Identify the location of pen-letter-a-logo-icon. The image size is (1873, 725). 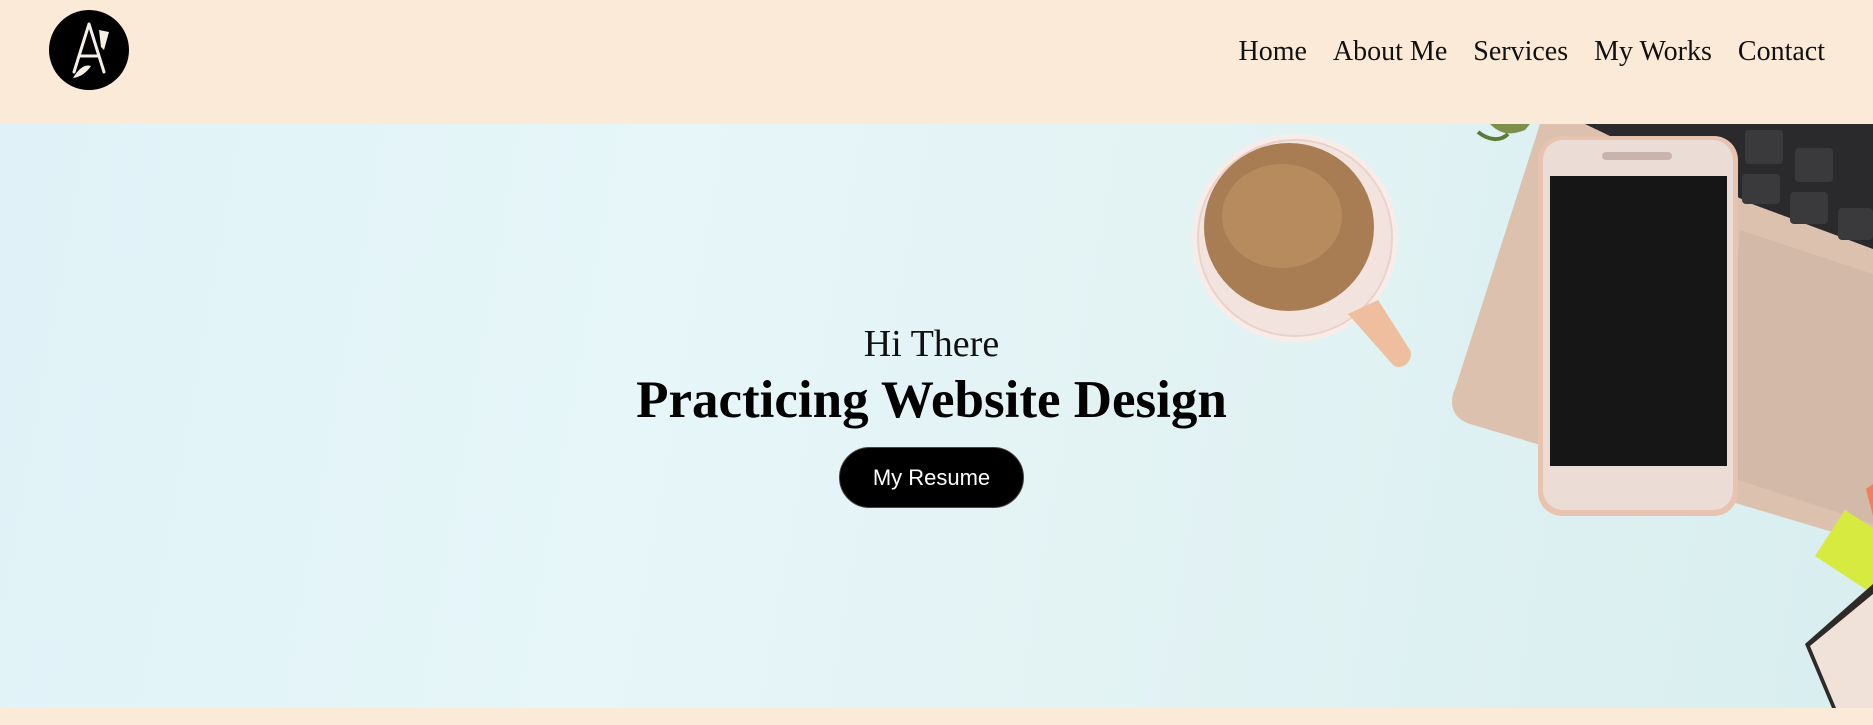
(89, 50).